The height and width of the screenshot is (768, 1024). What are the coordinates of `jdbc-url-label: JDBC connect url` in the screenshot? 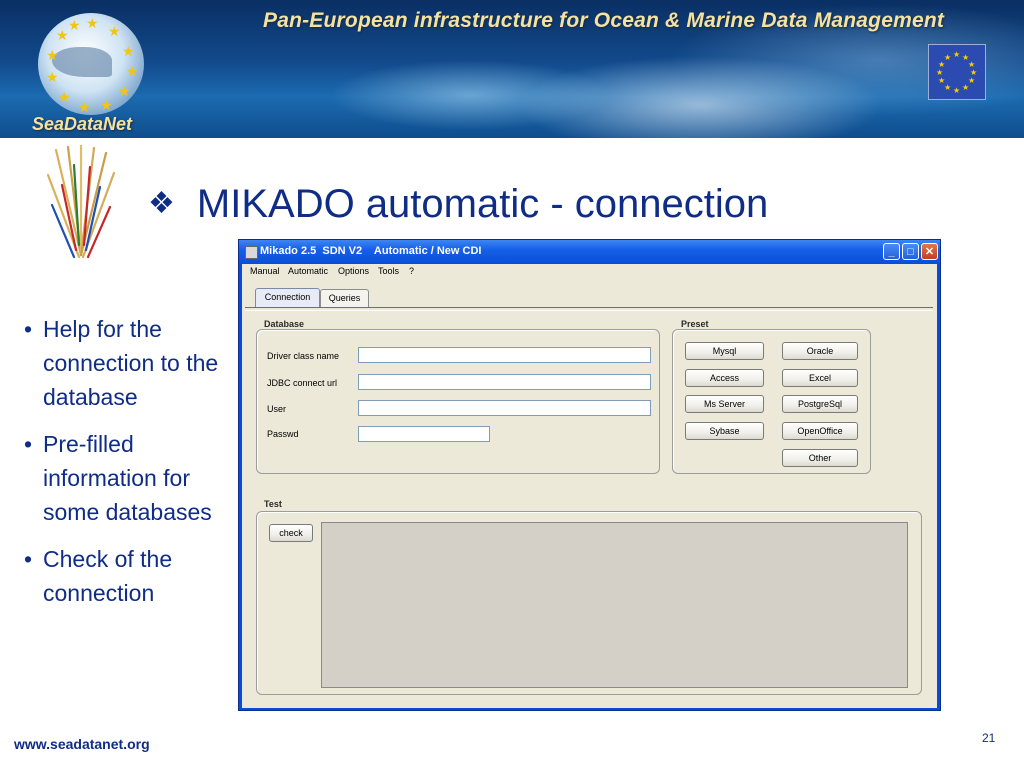 It's located at (302, 383).